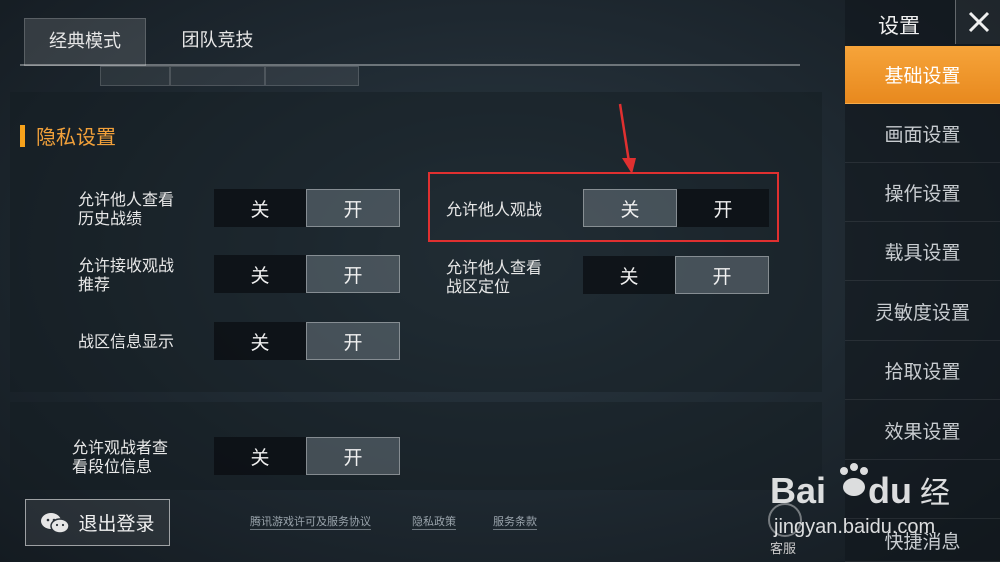  I want to click on baidu-watermark-logo: Bai du 经 jingyan.baidu.com, so click(860, 500).